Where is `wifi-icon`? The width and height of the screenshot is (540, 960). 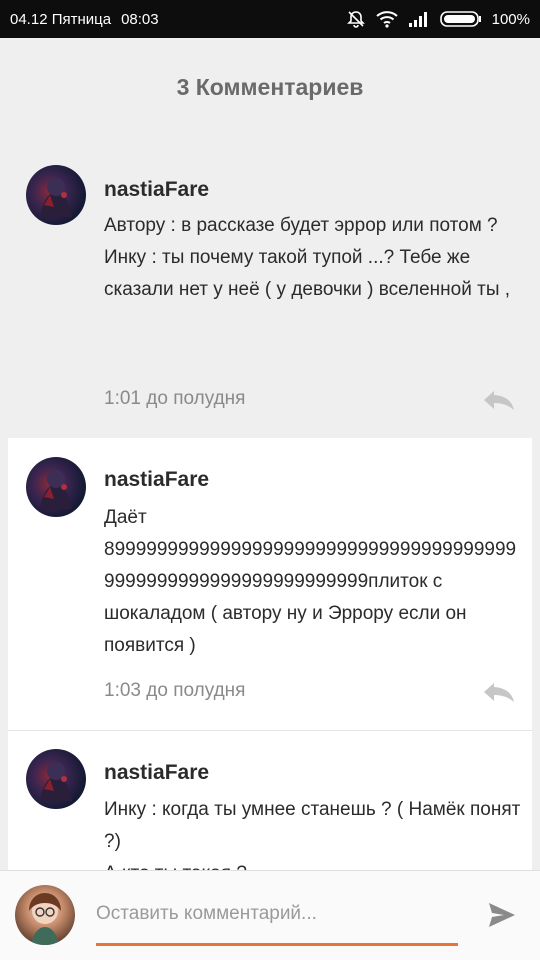
wifi-icon is located at coordinates (386, 19).